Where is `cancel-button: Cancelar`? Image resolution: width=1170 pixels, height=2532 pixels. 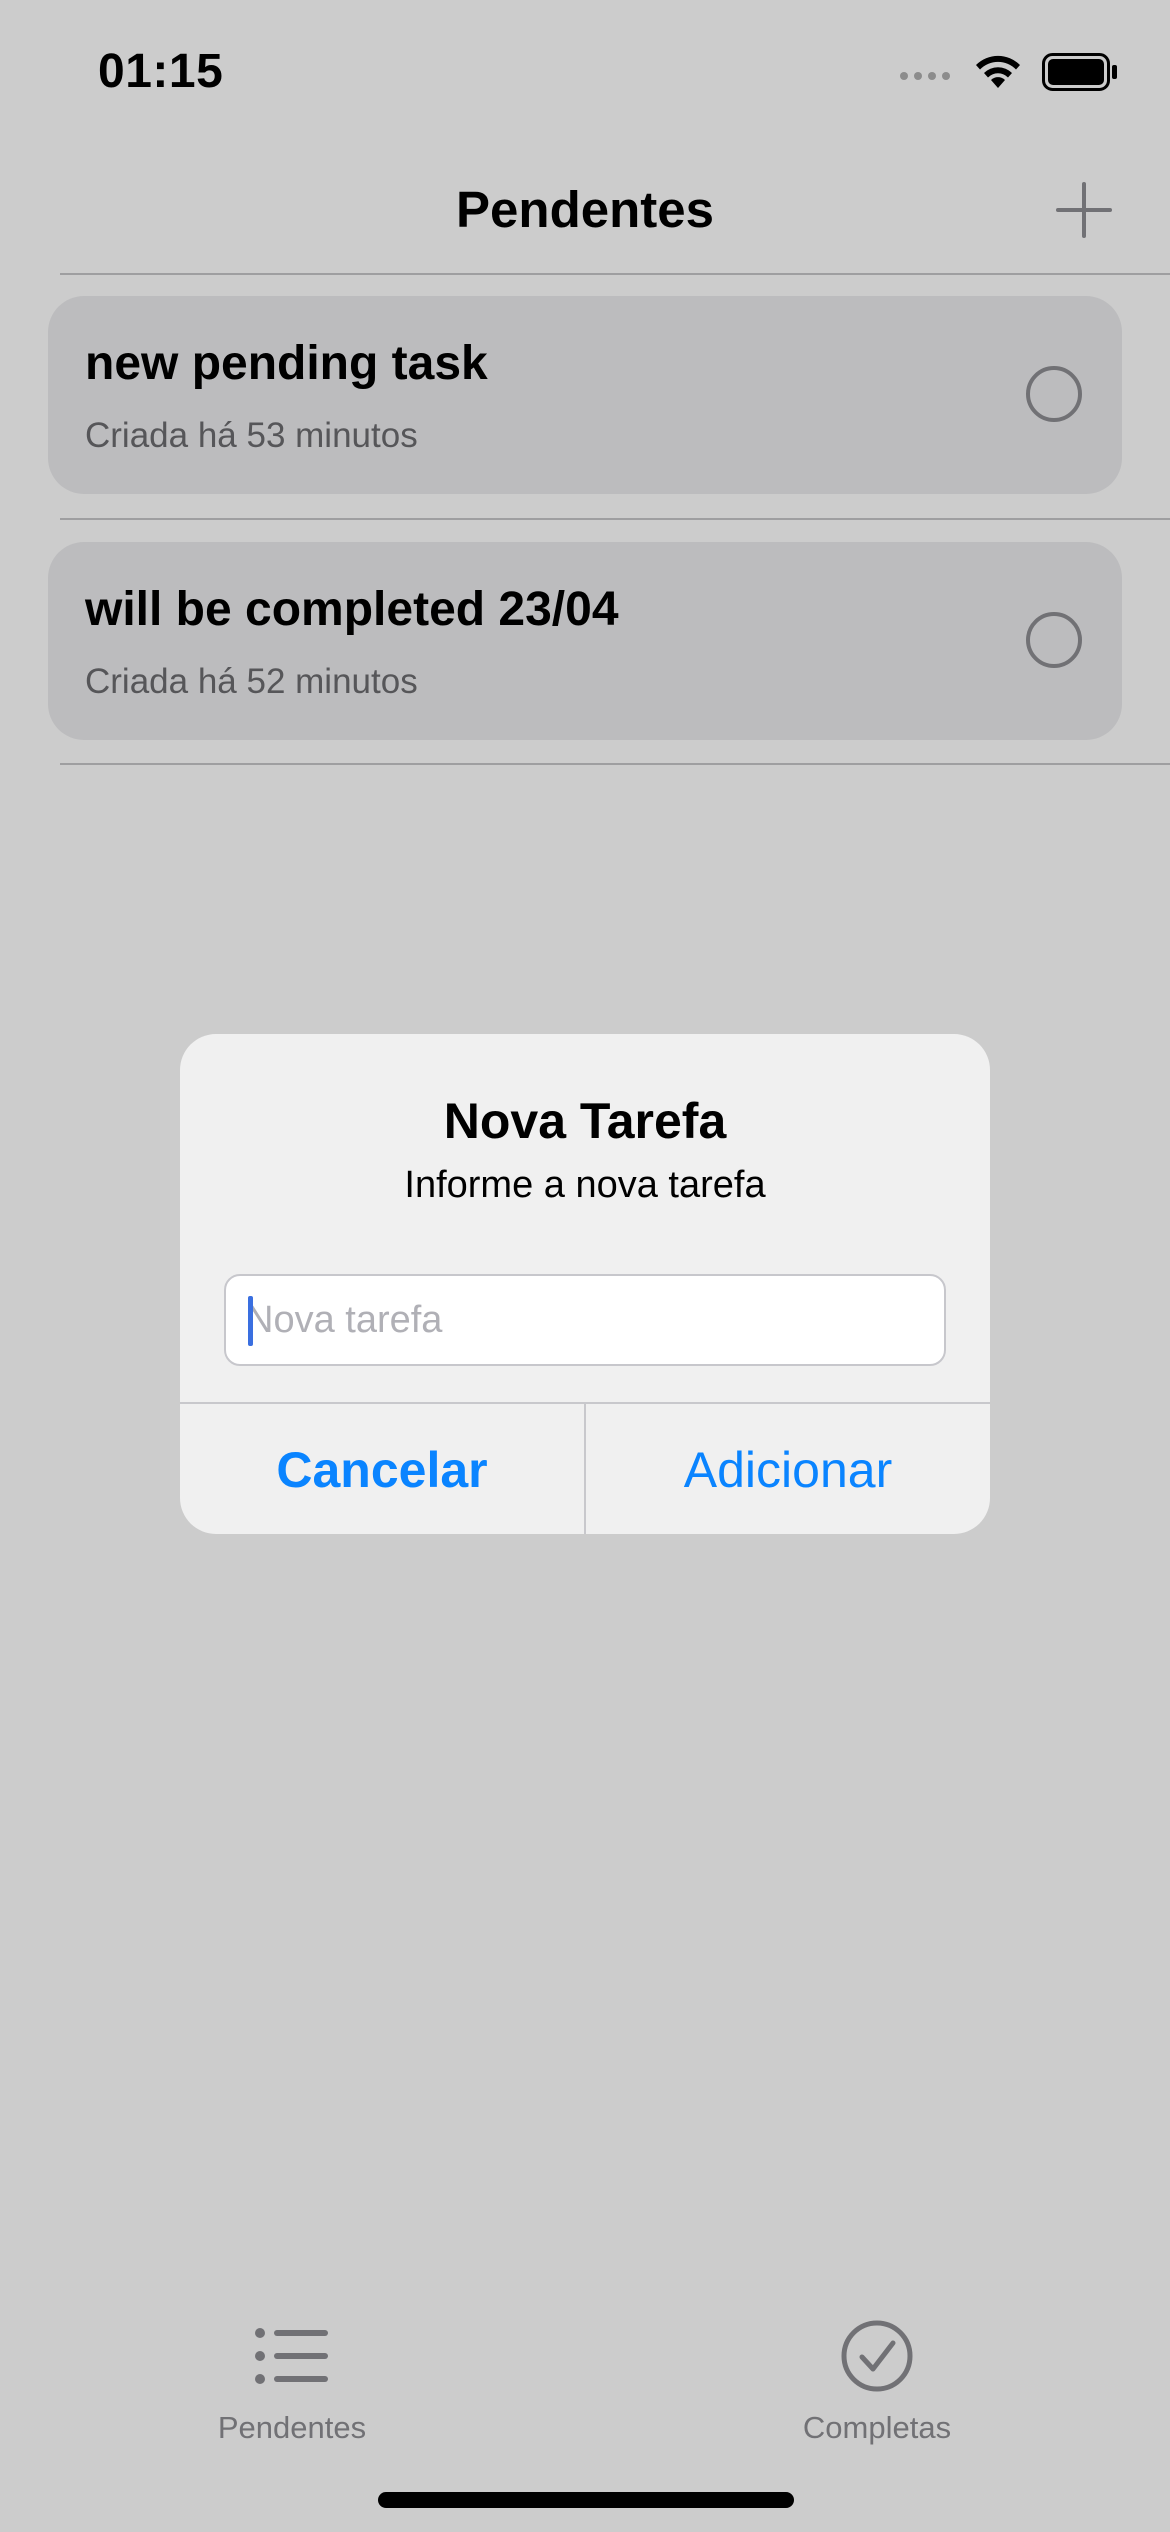
cancel-button: Cancelar is located at coordinates (382, 1469).